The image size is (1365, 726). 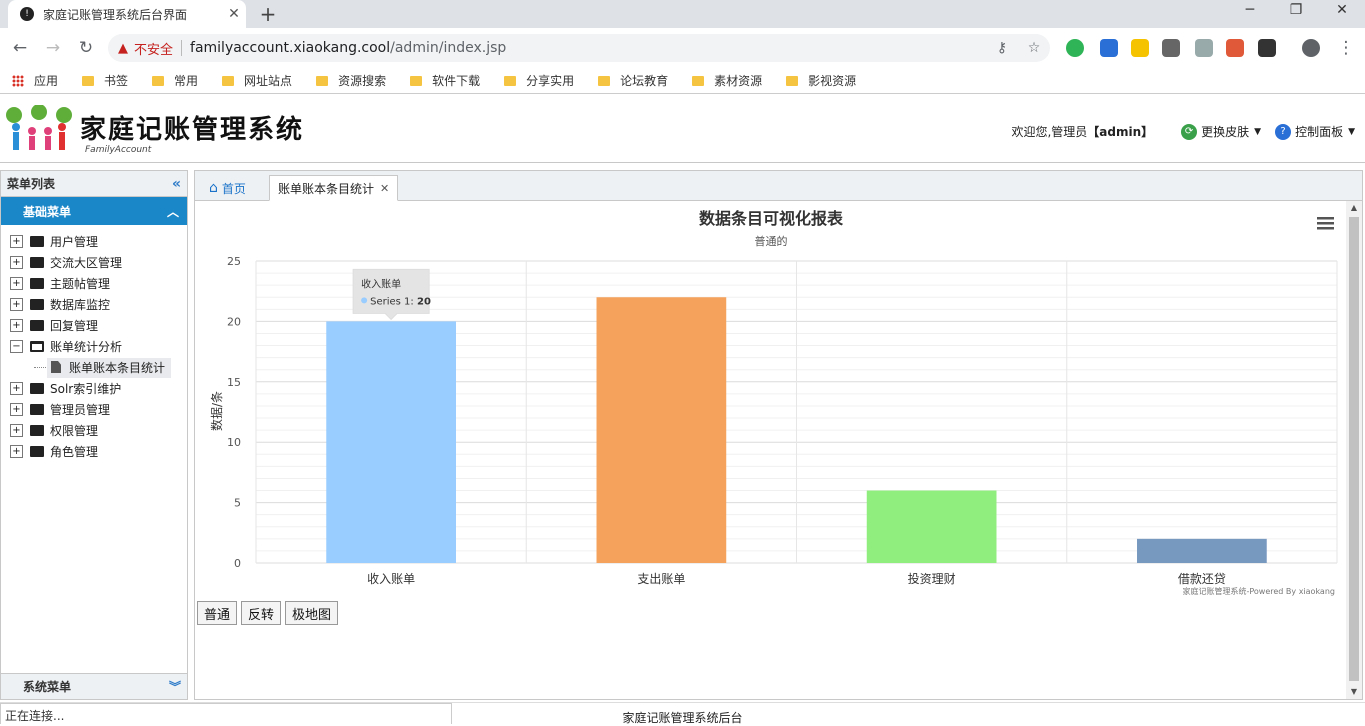 What do you see at coordinates (94, 388) in the screenshot?
I see `tree-item-solr-index: + Solr索引维护` at bounding box center [94, 388].